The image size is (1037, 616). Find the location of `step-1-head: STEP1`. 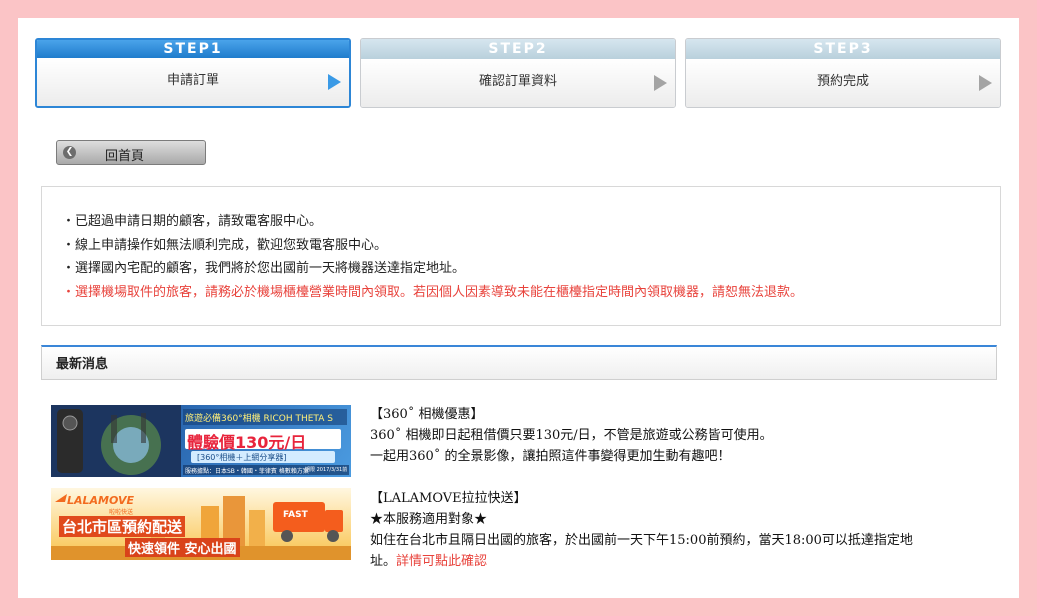

step-1-head: STEP1 is located at coordinates (193, 49).